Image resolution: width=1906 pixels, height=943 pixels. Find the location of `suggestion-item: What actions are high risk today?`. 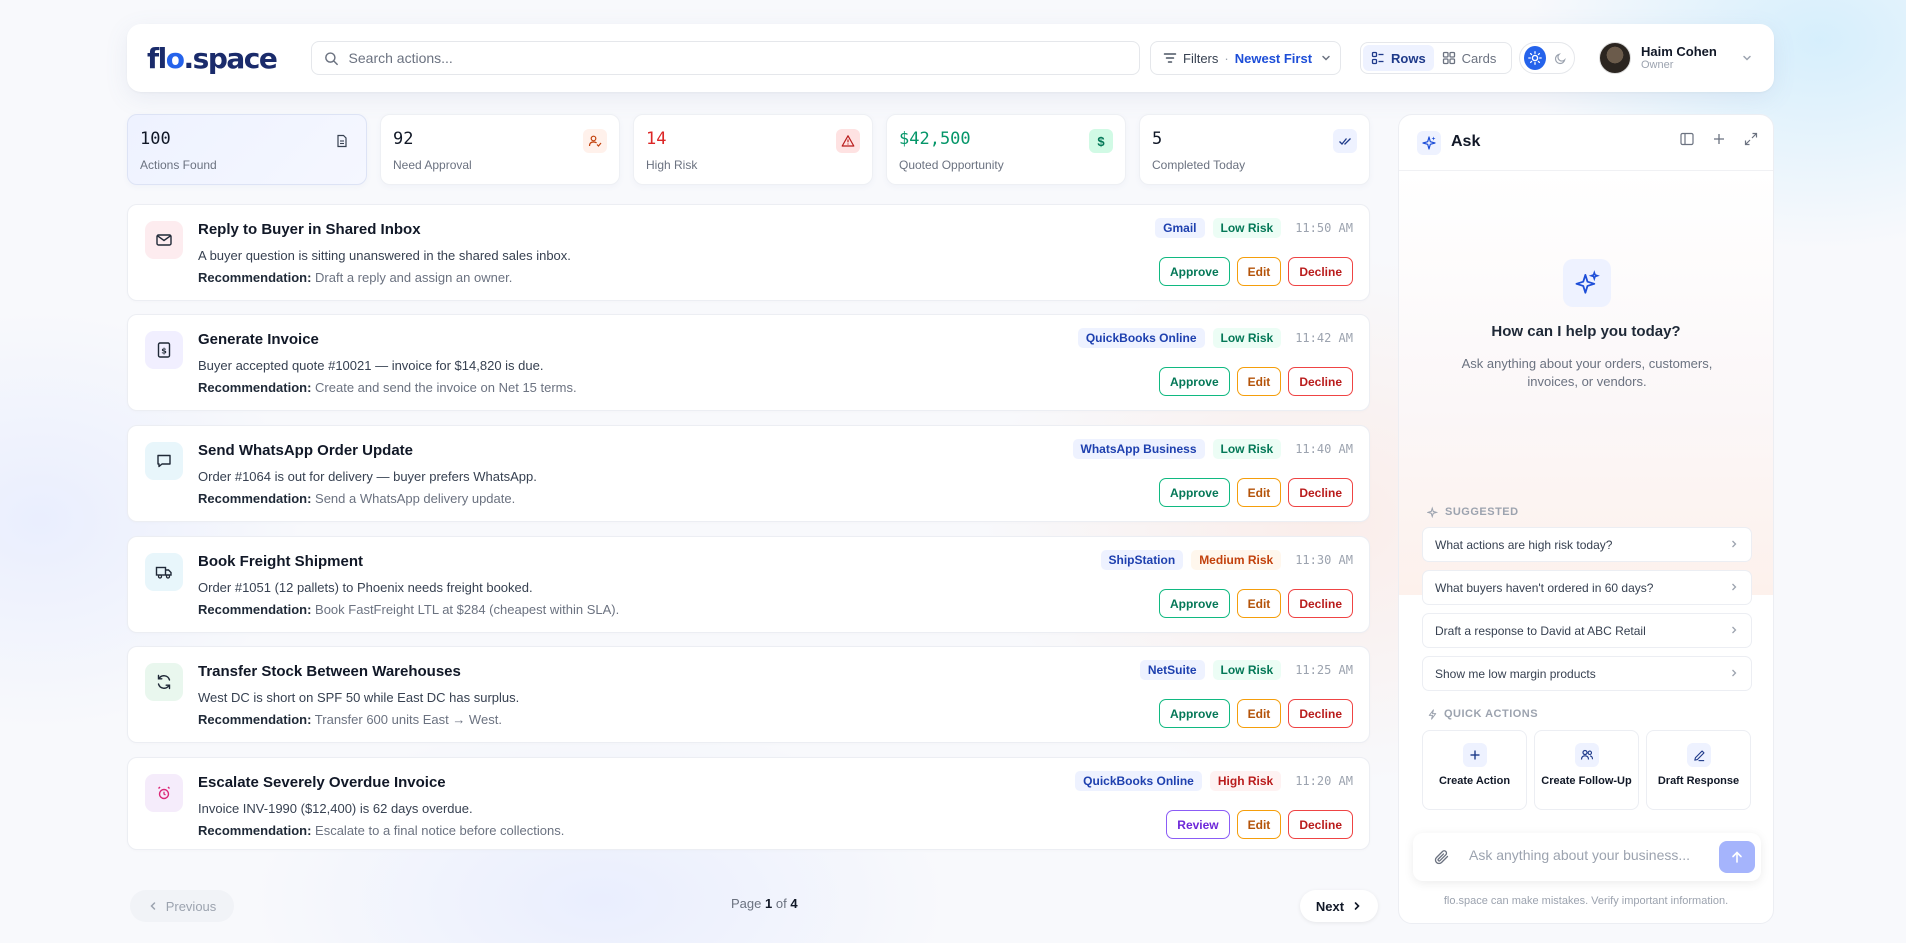

suggestion-item: What actions are high risk today? is located at coordinates (1587, 544).